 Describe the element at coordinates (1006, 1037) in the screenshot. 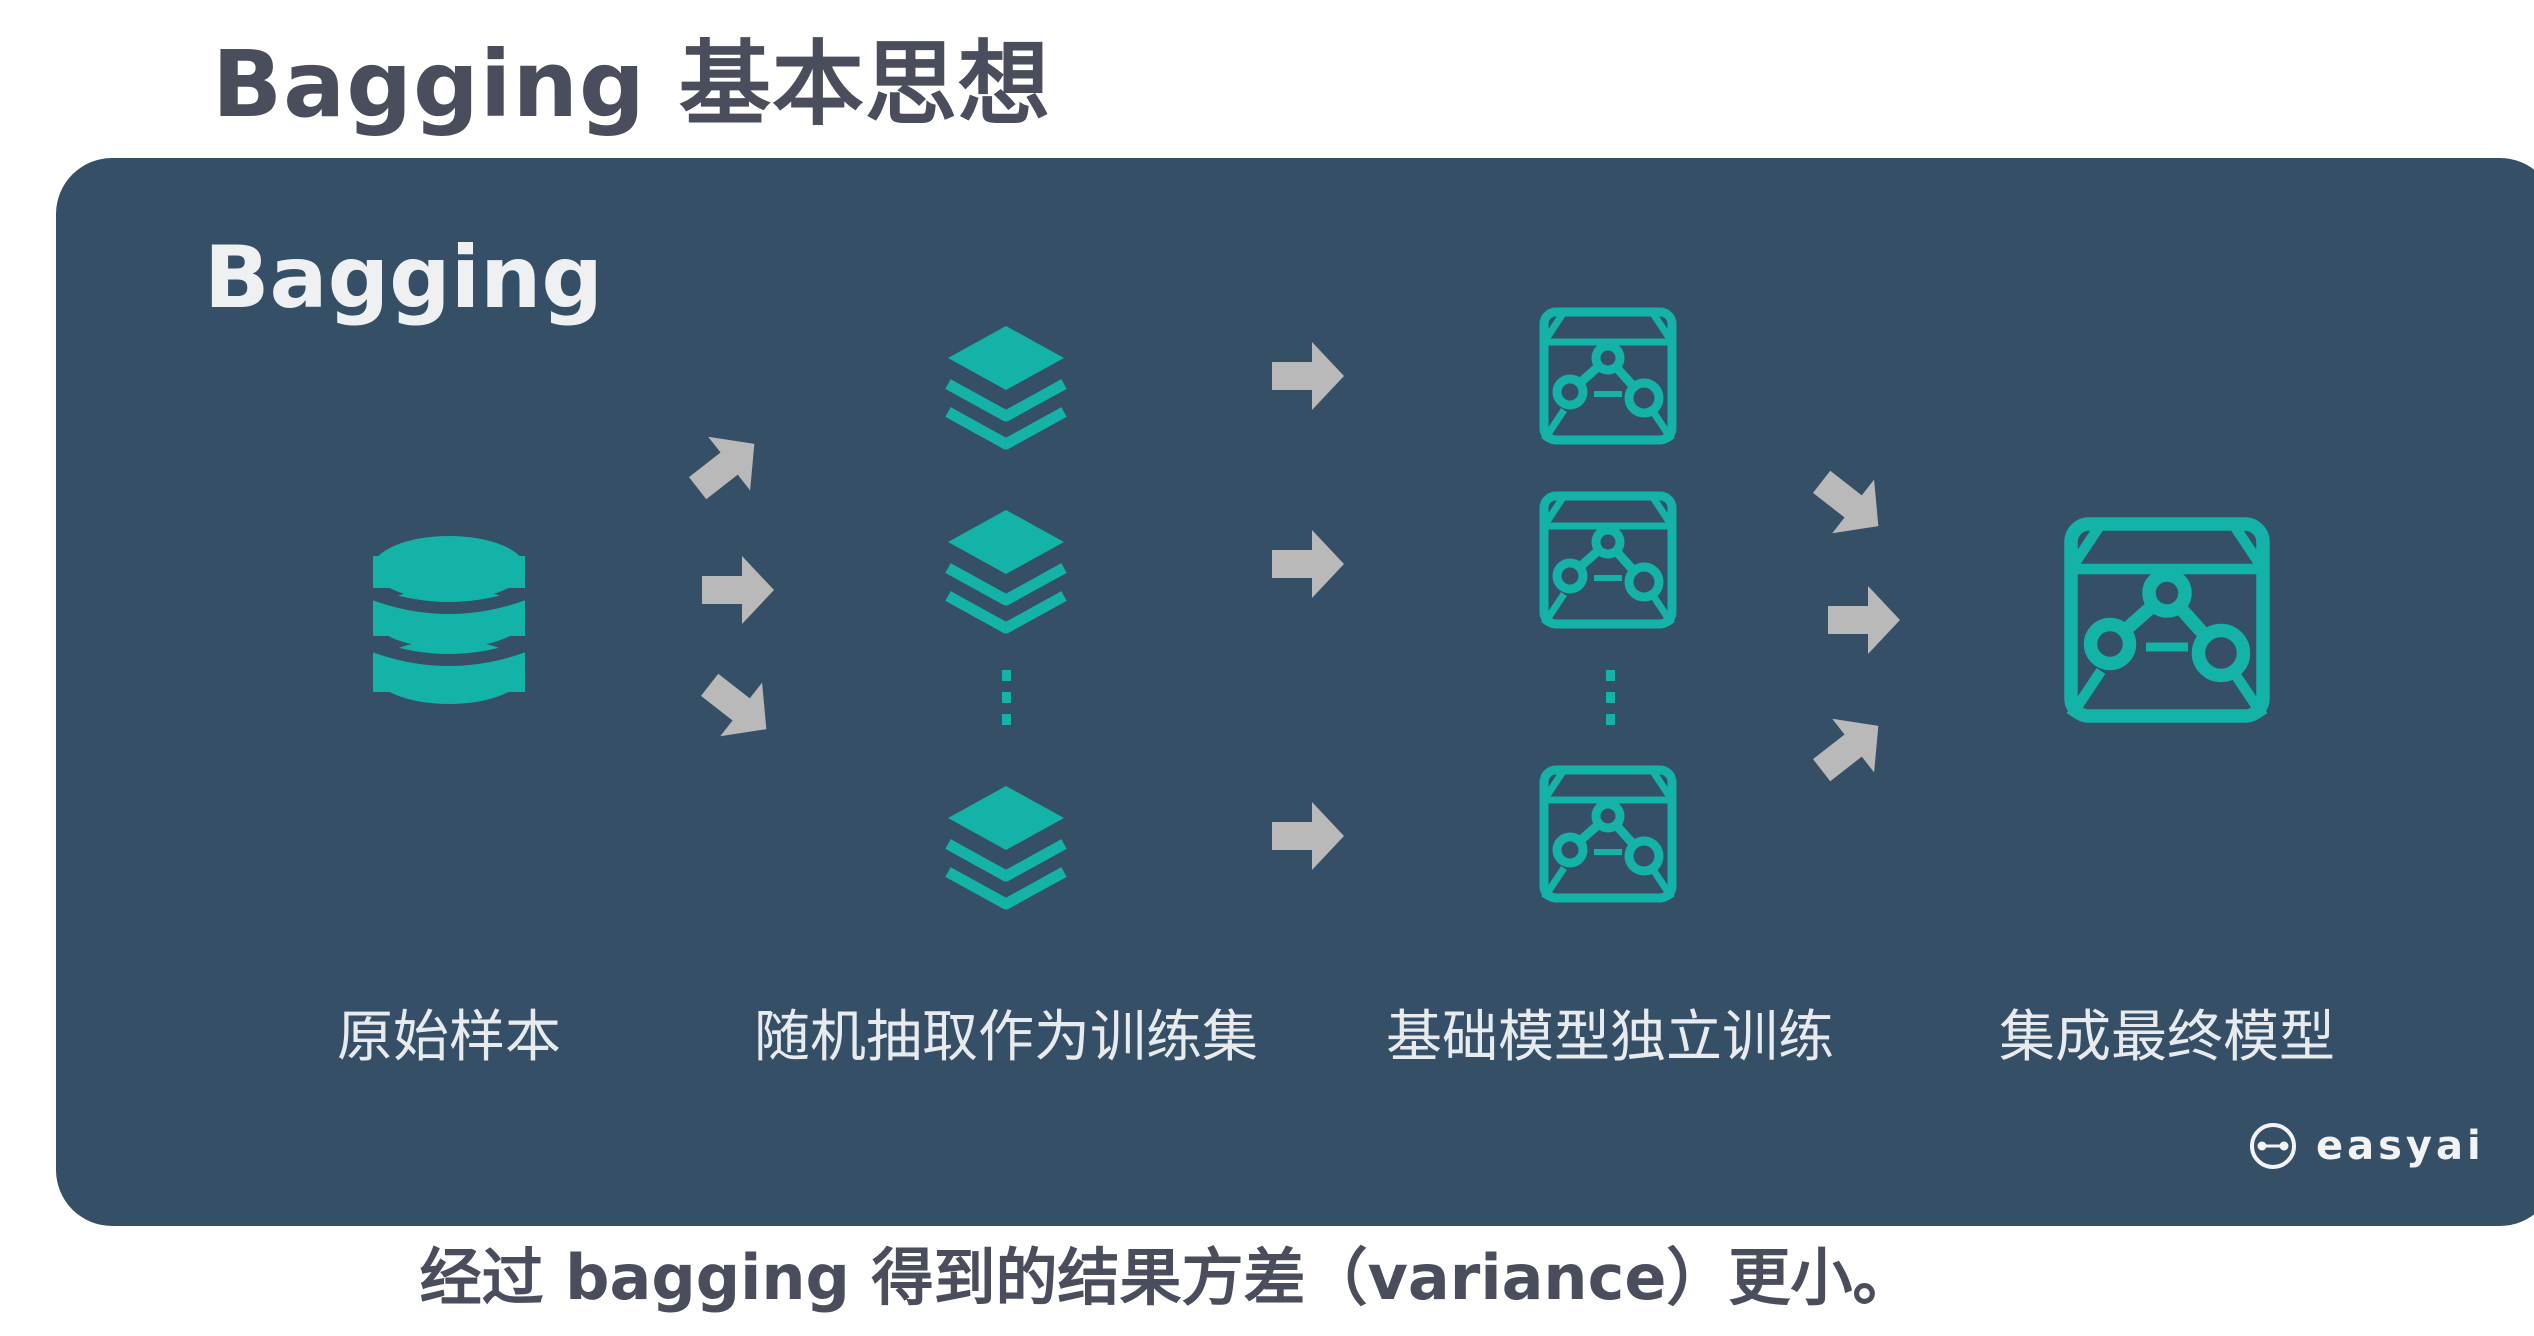

I see `stage-label-random-sampling: 随机抽取作为训练集` at that location.